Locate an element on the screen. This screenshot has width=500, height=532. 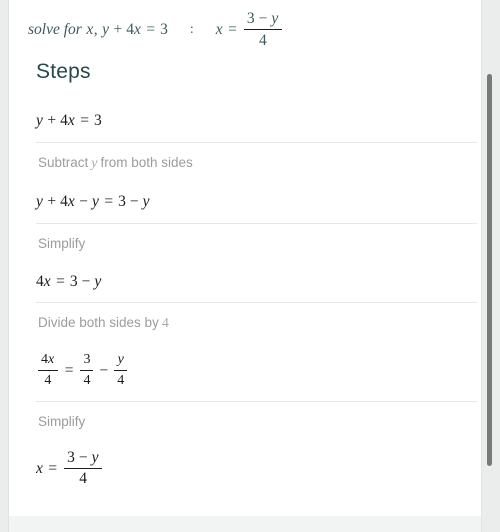
eq6-fraction-2: 3 4 is located at coordinates (87, 370).